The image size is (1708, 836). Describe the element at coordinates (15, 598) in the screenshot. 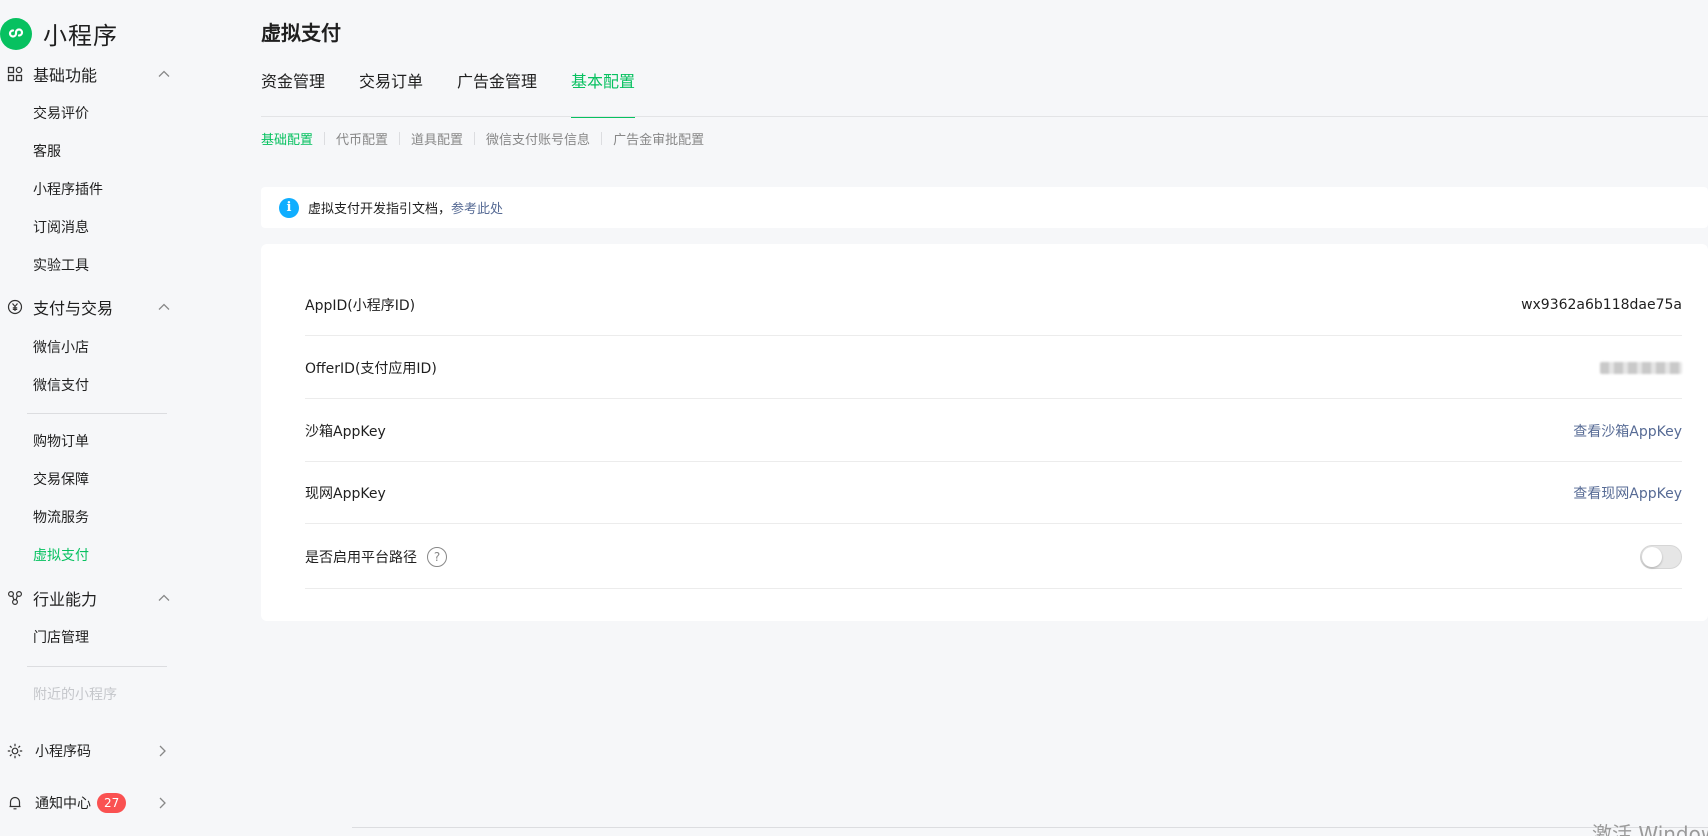

I see `nodes-icon` at that location.